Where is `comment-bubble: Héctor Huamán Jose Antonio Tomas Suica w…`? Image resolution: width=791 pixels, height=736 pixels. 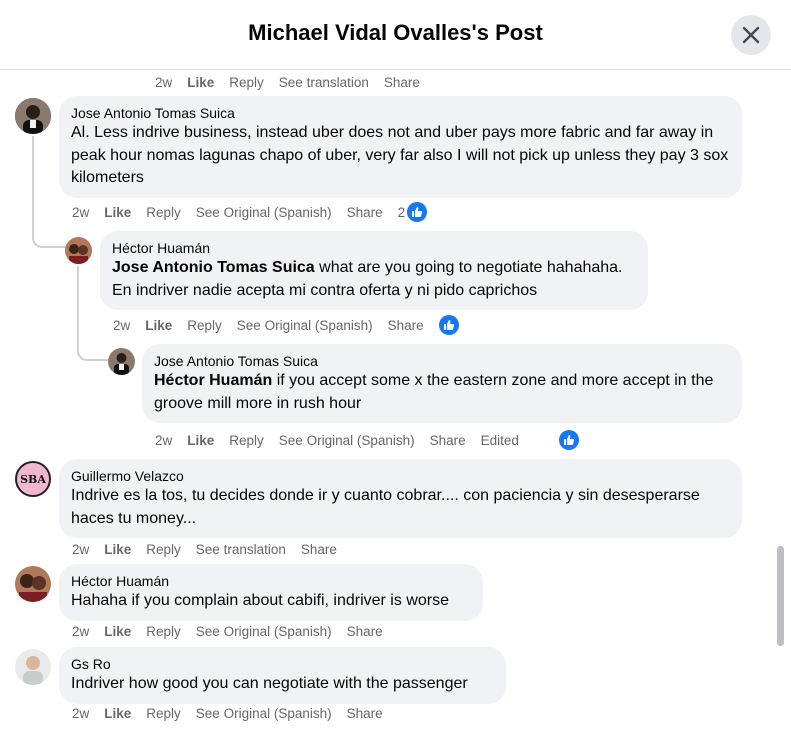 comment-bubble: Héctor Huamán Jose Antonio Tomas Suica w… is located at coordinates (374, 270).